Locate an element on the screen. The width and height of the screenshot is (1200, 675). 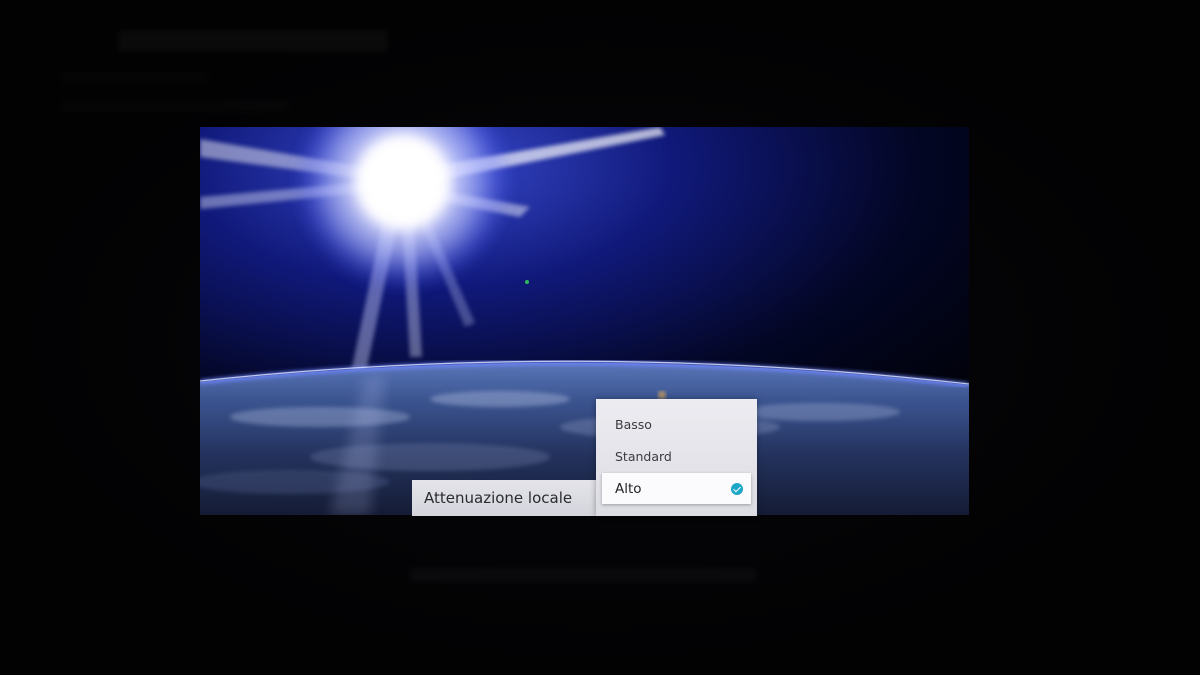
option-label: Basso is located at coordinates (633, 424).